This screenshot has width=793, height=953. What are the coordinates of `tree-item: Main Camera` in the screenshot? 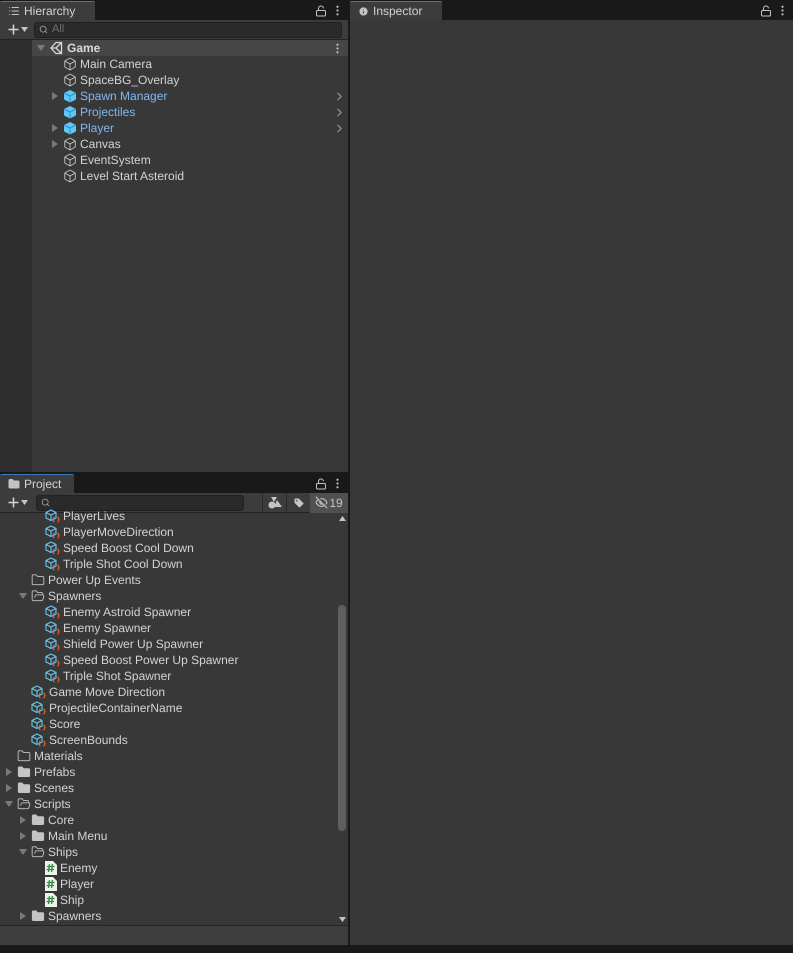 It's located at (116, 64).